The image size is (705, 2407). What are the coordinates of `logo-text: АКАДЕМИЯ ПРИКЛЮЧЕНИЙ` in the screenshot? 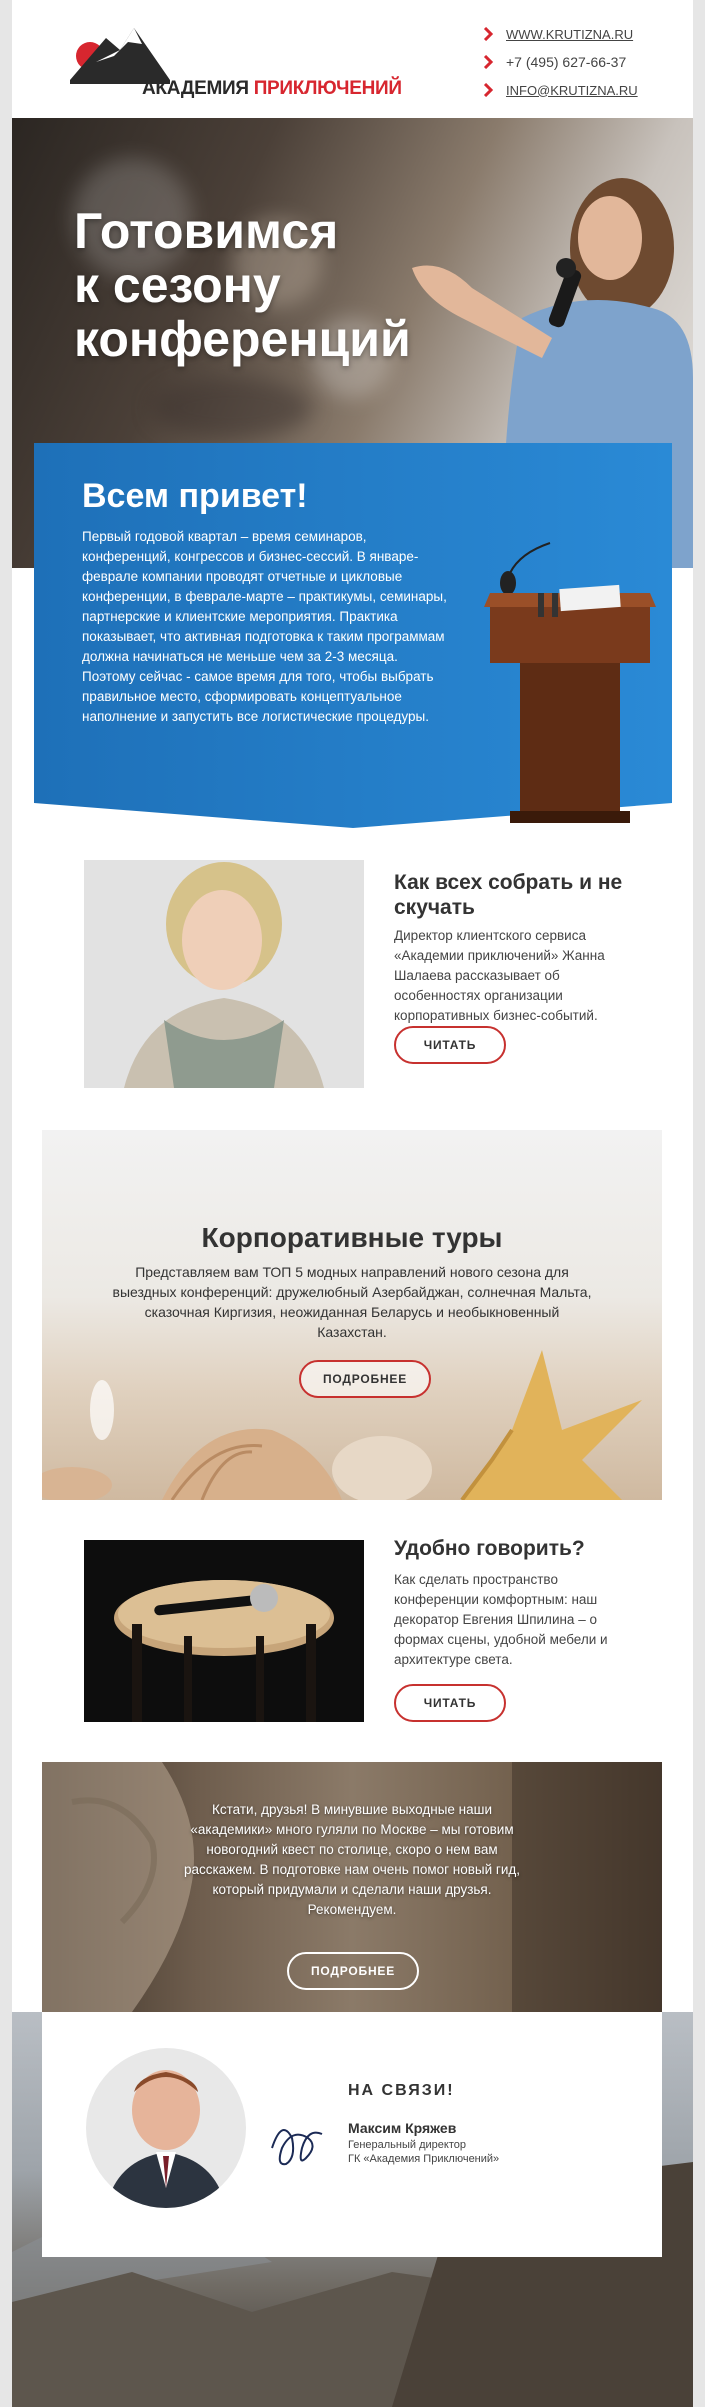 It's located at (272, 89).